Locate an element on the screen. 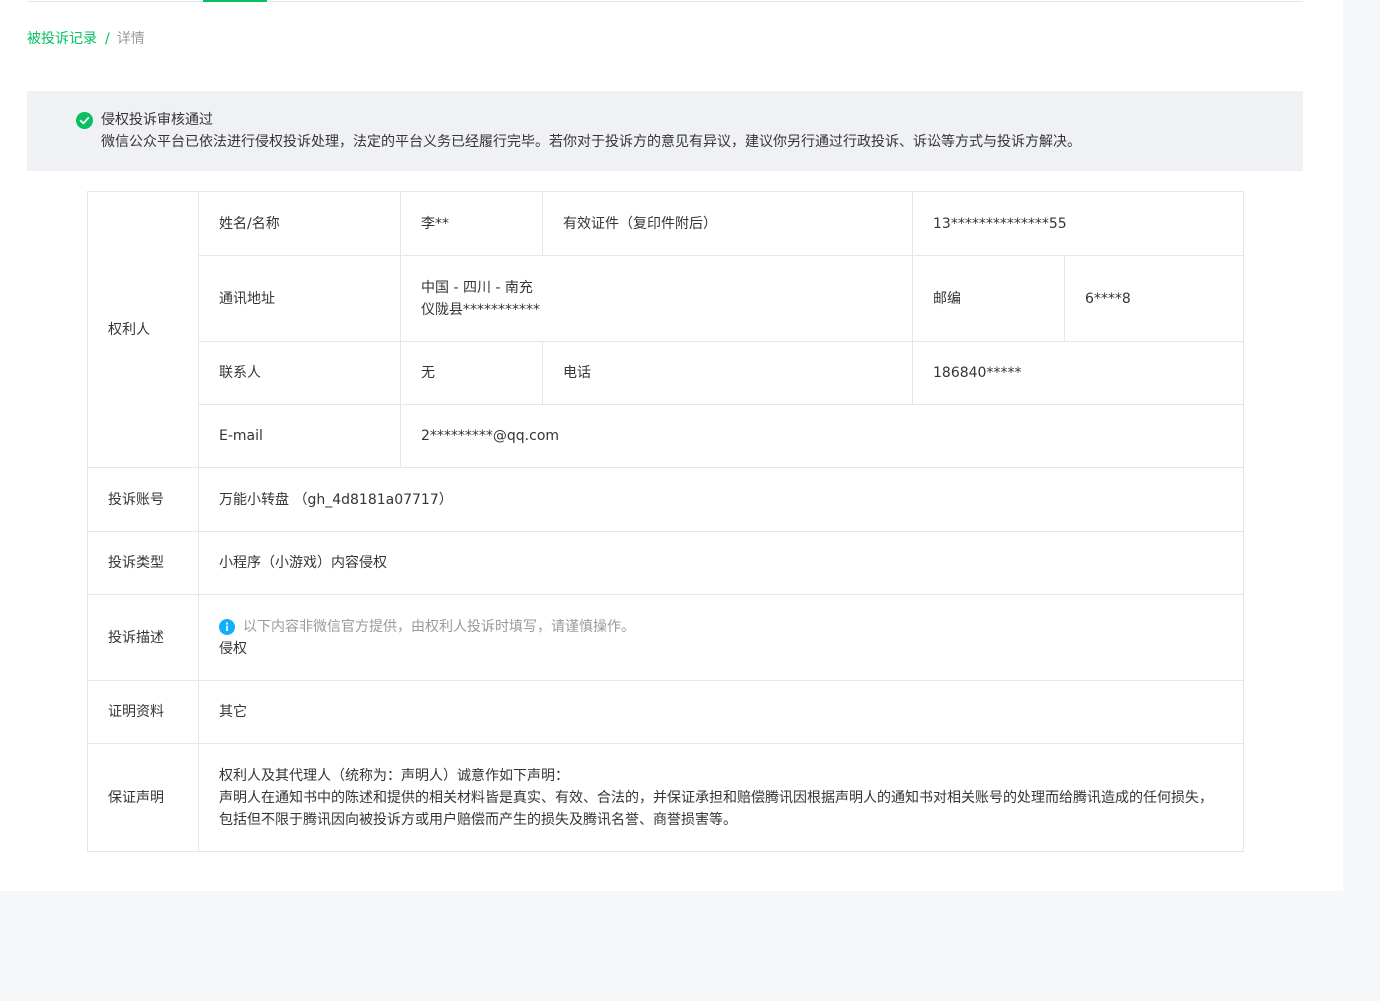 This screenshot has height=1001, width=1380. phone-value: 186840***** is located at coordinates (1078, 373).